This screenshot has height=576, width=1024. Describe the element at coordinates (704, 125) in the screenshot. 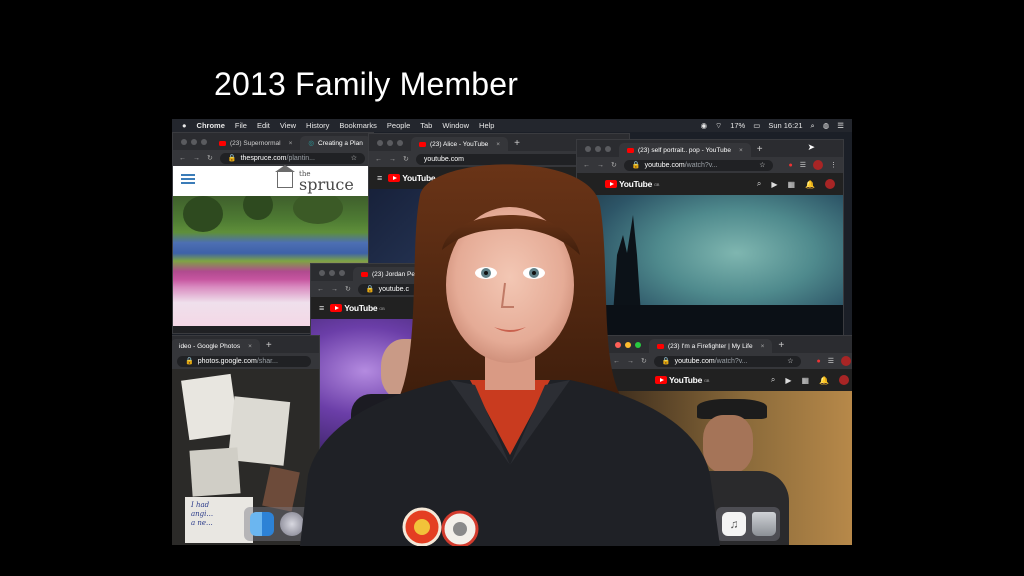

I see `record-icon: ◉` at that location.